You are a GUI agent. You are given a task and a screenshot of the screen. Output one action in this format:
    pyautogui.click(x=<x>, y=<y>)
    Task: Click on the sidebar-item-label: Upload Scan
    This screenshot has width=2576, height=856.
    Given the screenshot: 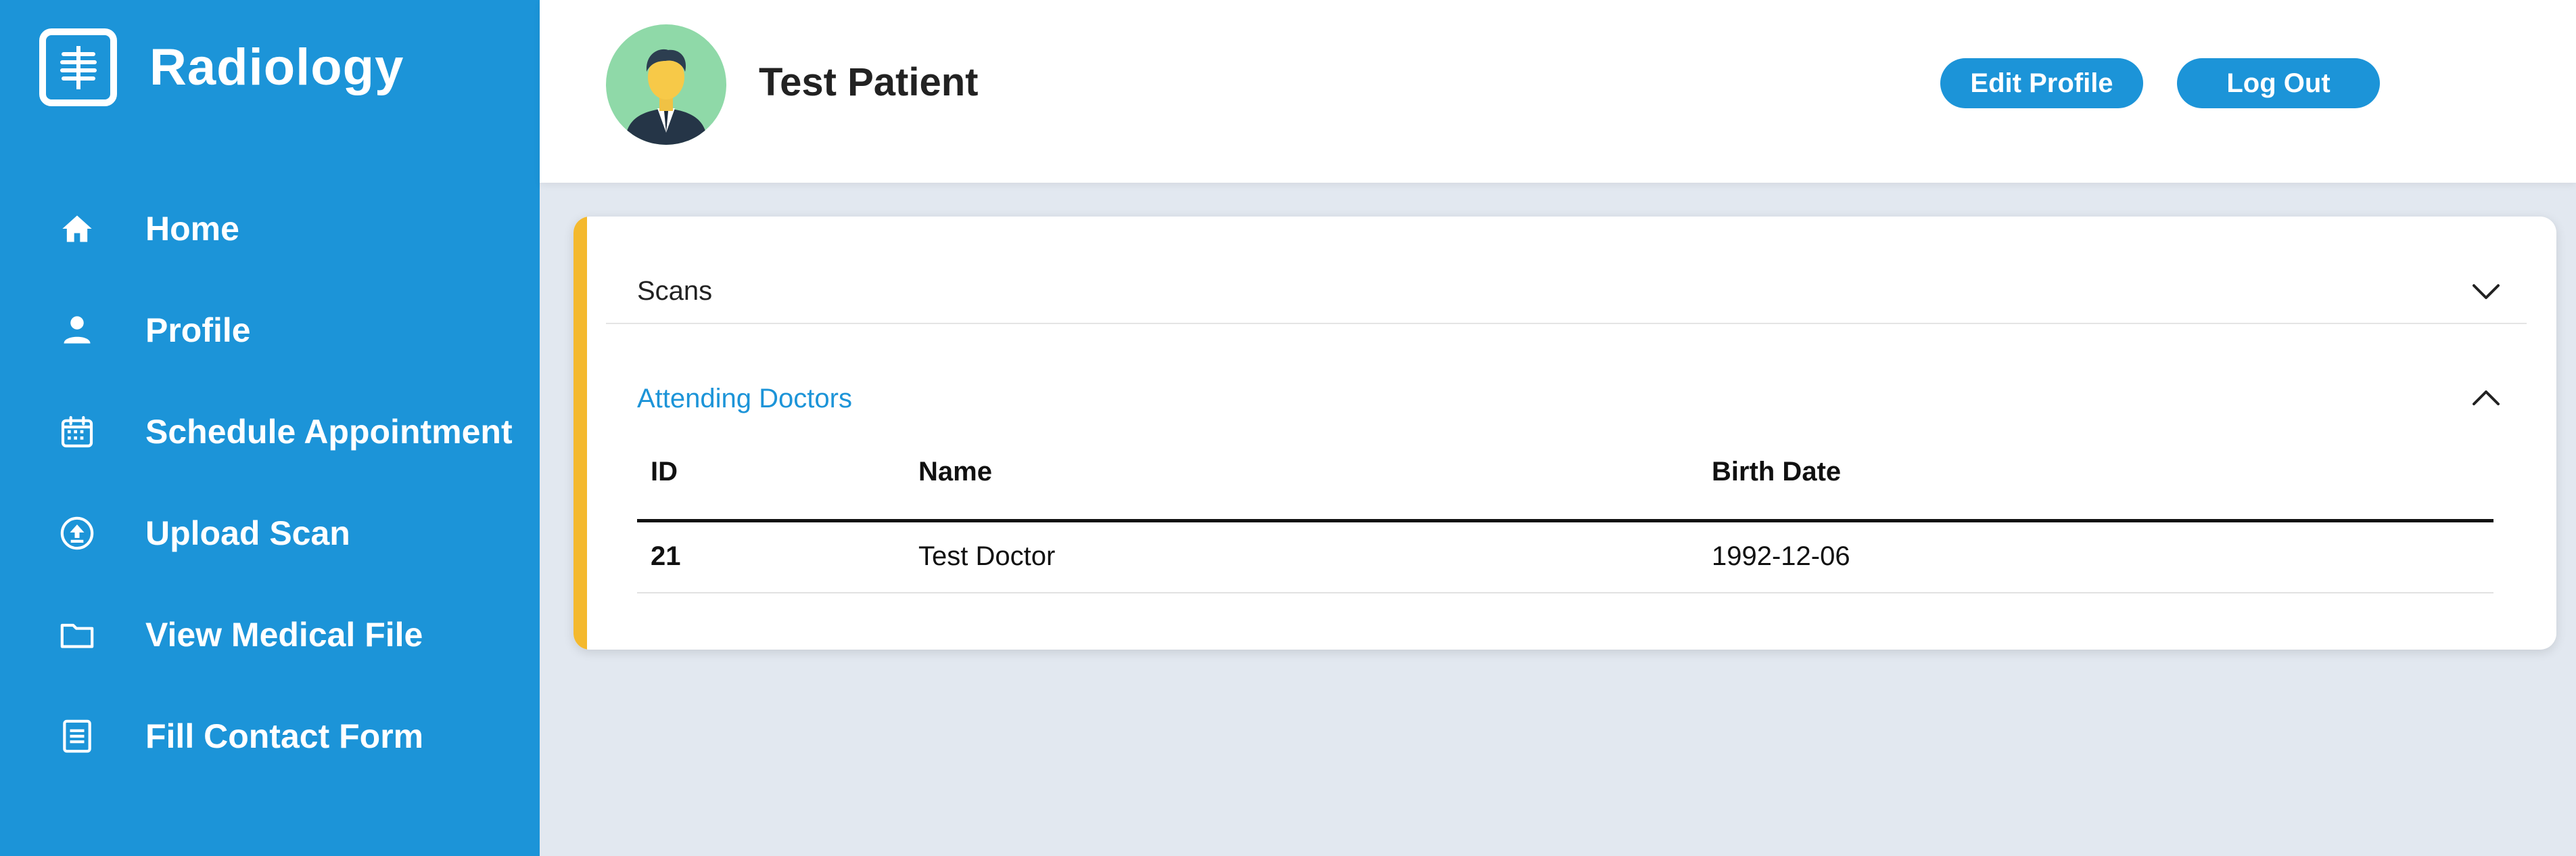 What is the action you would take?
    pyautogui.click(x=247, y=533)
    